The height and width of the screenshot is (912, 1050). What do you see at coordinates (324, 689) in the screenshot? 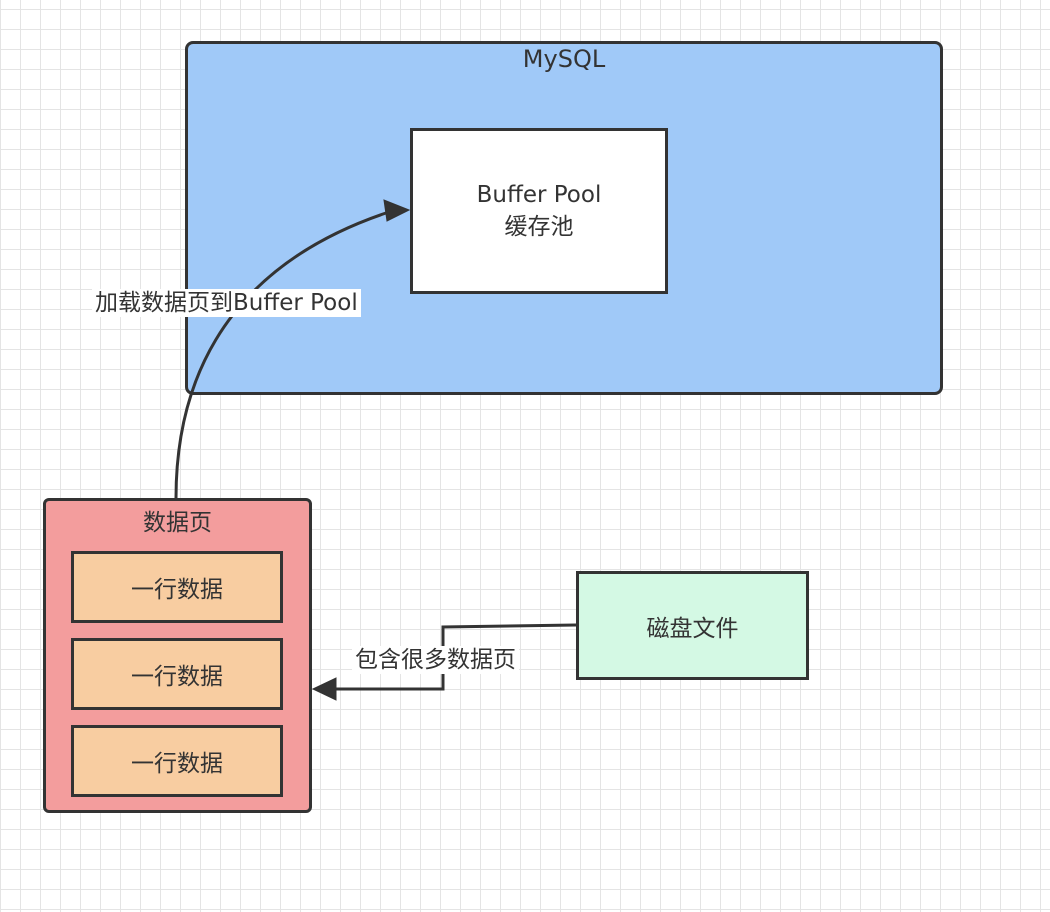
I see `contains-edge-arrowhead` at bounding box center [324, 689].